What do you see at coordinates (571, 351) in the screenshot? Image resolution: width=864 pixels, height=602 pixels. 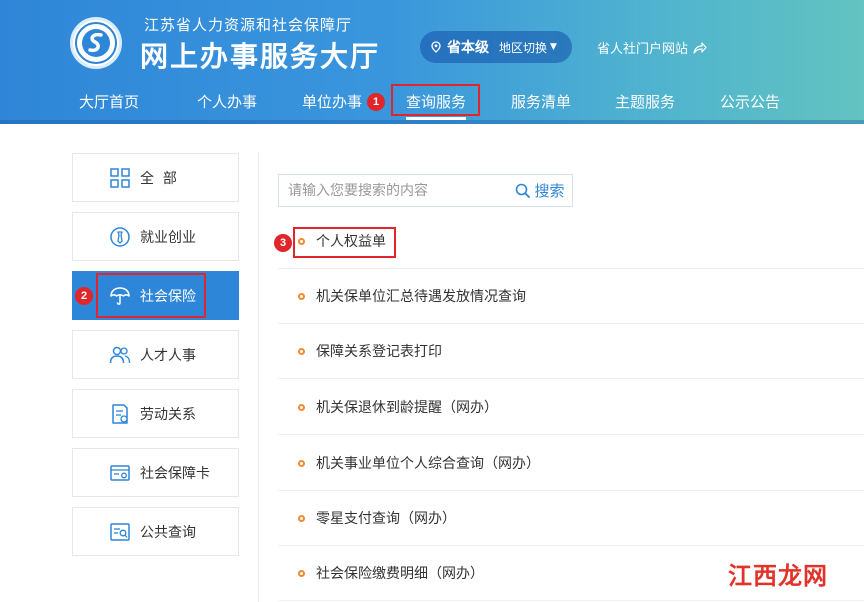 I see `list-item: 保障关系登记表打印` at bounding box center [571, 351].